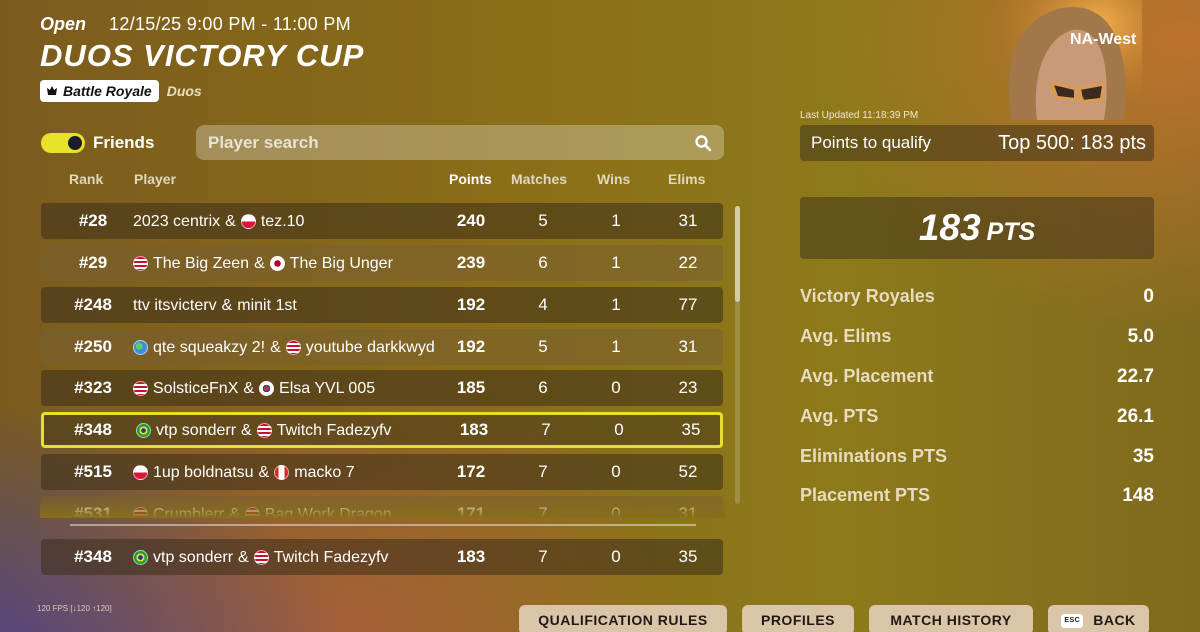 Image resolution: width=1200 pixels, height=632 pixels. I want to click on row-rank: #515, so click(93, 471).